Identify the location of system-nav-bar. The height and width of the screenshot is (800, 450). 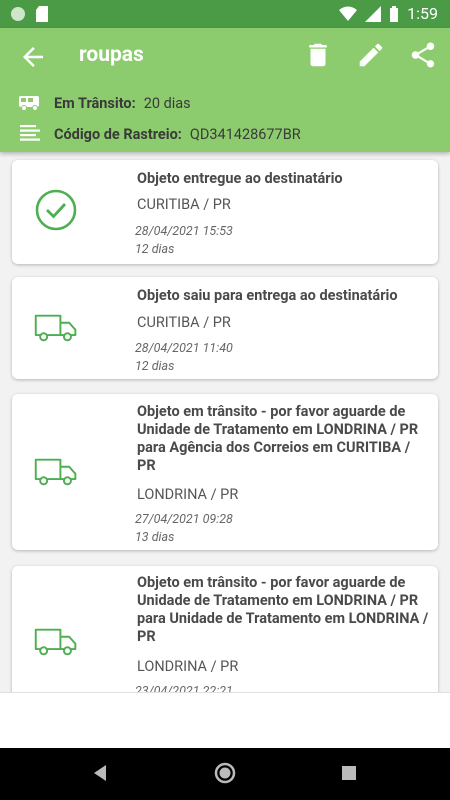
(225, 774).